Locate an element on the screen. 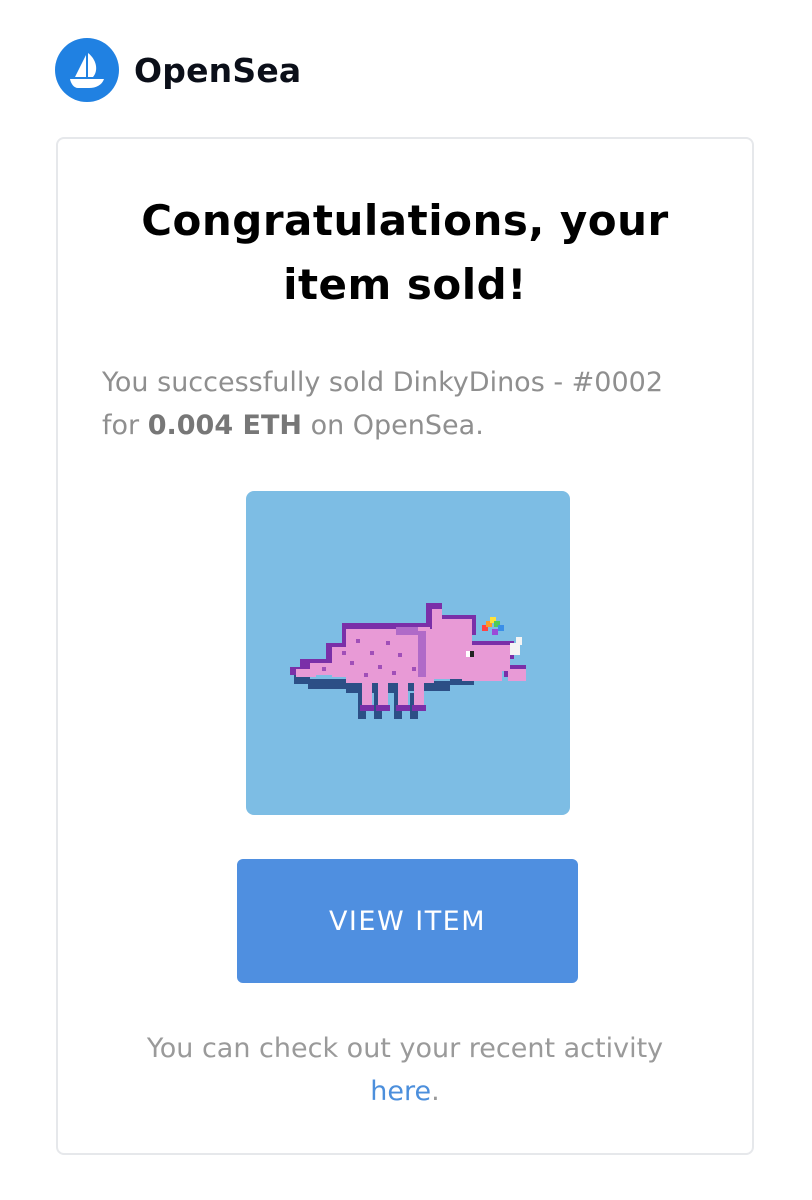 This screenshot has height=1200, width=812. header: OpenSea is located at coordinates (178, 70).